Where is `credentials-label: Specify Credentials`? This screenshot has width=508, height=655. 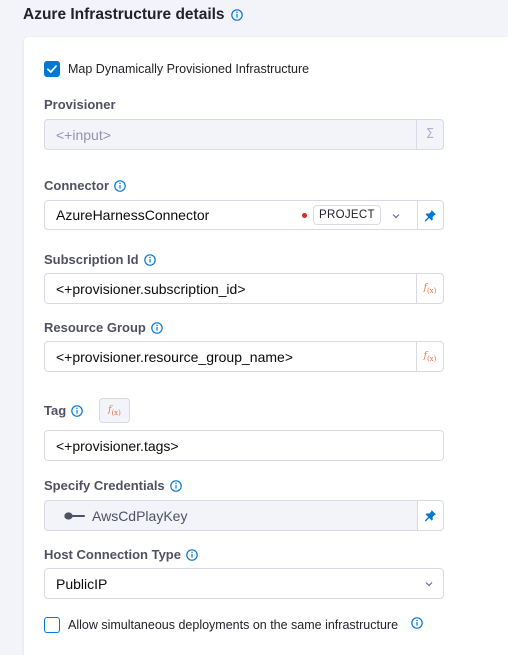
credentials-label: Specify Credentials is located at coordinates (113, 485).